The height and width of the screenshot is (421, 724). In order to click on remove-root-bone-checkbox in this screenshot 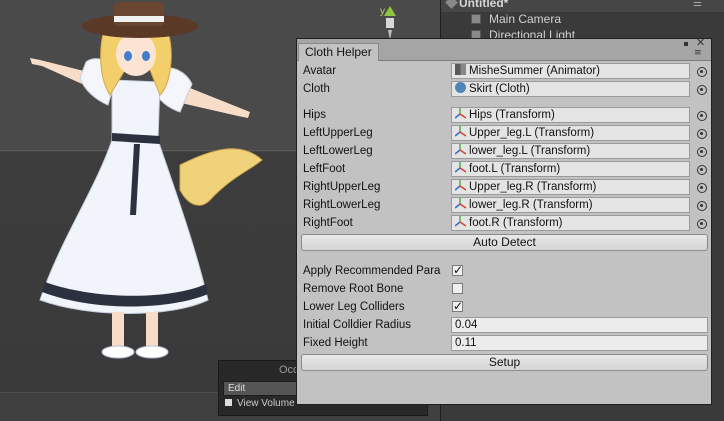, I will do `click(457, 288)`.